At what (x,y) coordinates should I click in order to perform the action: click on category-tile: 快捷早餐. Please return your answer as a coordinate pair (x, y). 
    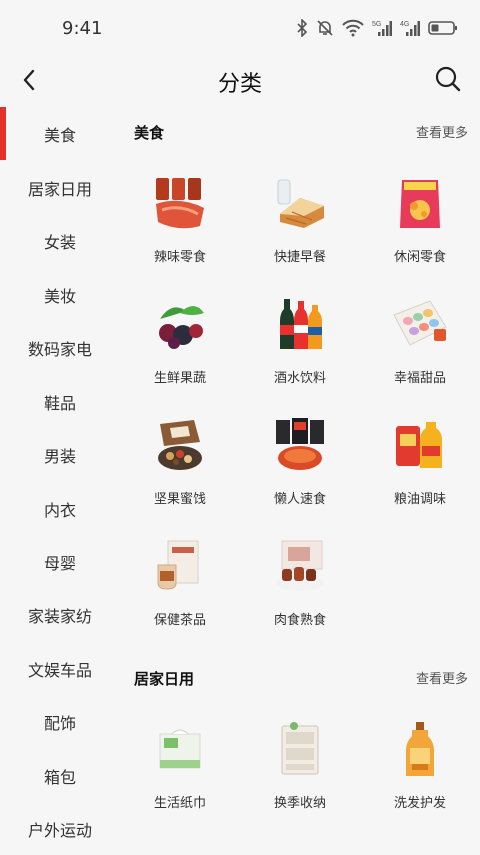
    Looking at the image, I should click on (300, 229).